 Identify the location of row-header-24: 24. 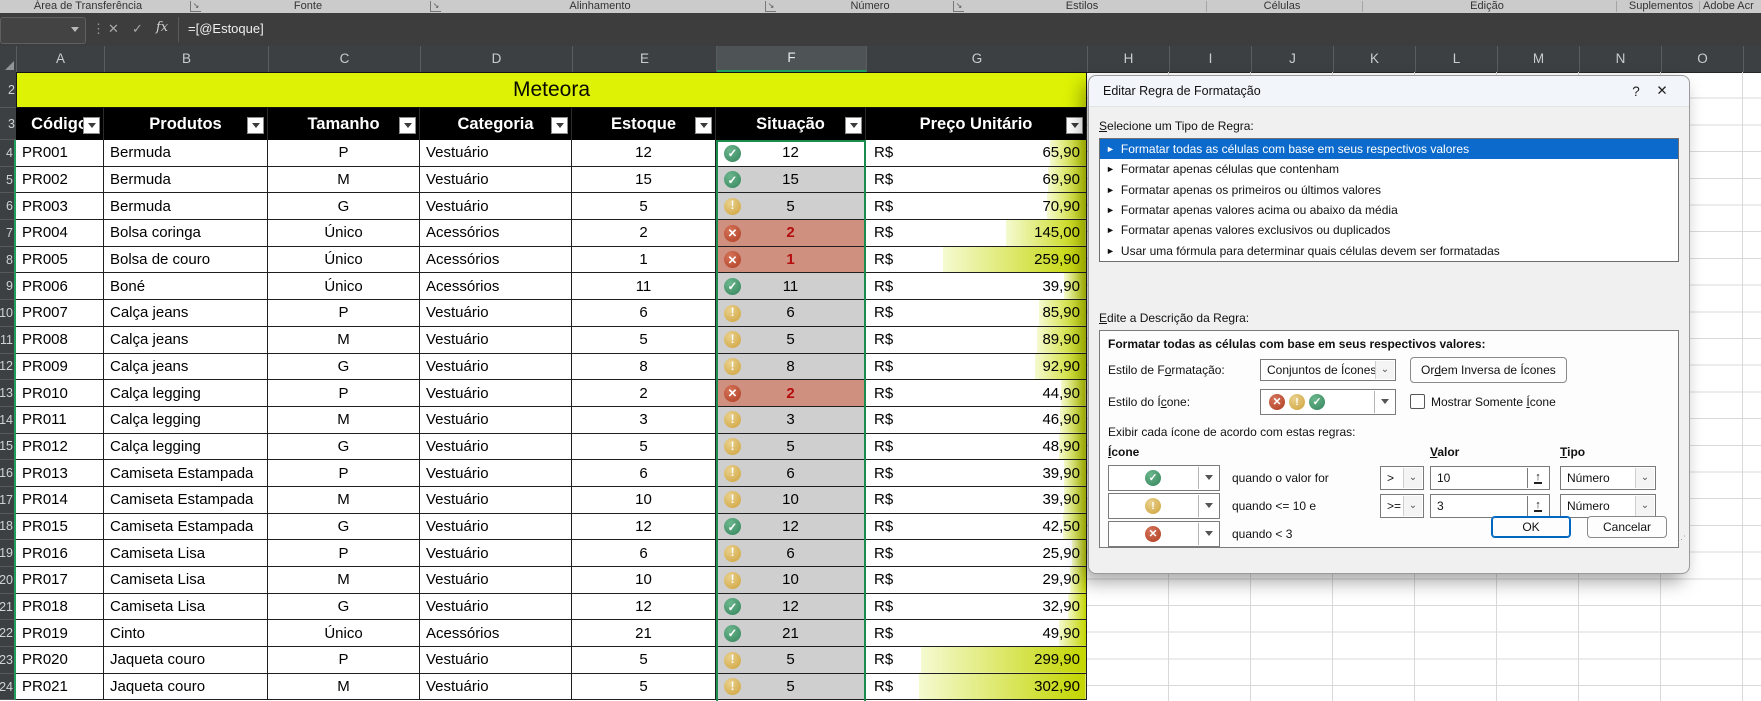
(8, 687).